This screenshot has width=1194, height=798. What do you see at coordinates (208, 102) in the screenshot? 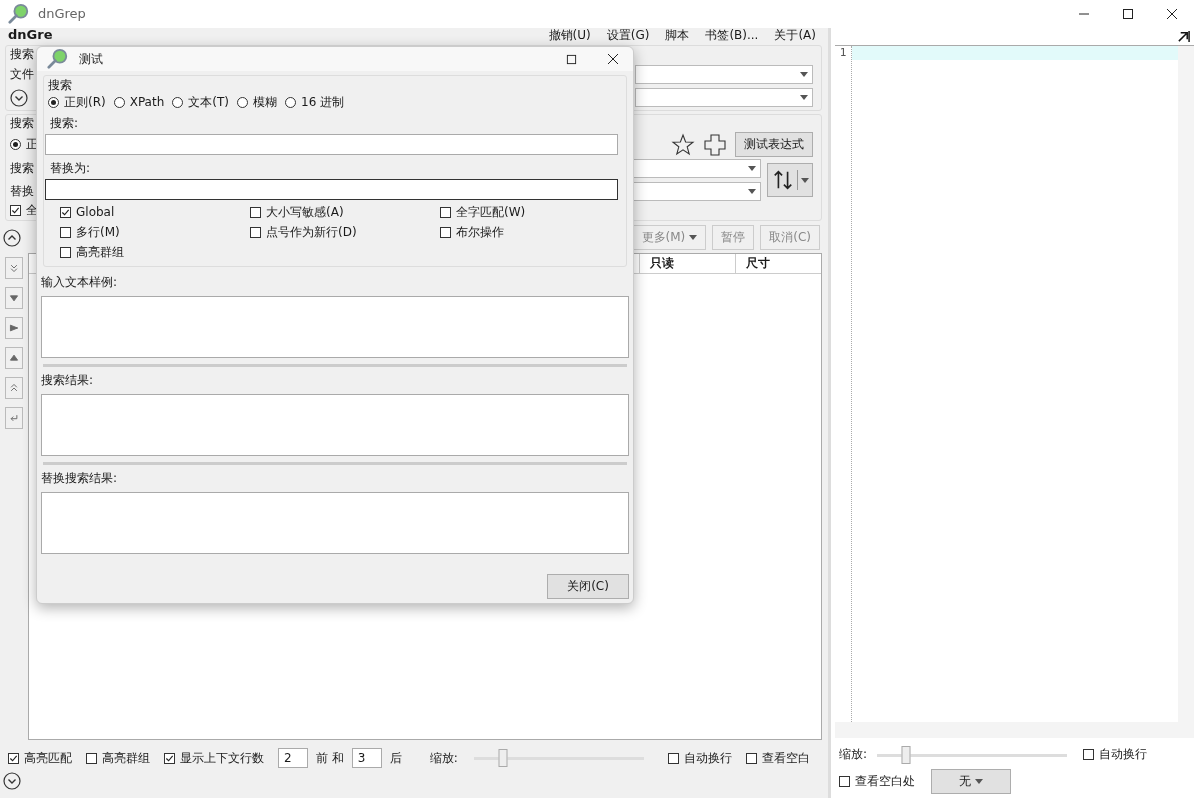
I see `radio-label: 文本(T)` at bounding box center [208, 102].